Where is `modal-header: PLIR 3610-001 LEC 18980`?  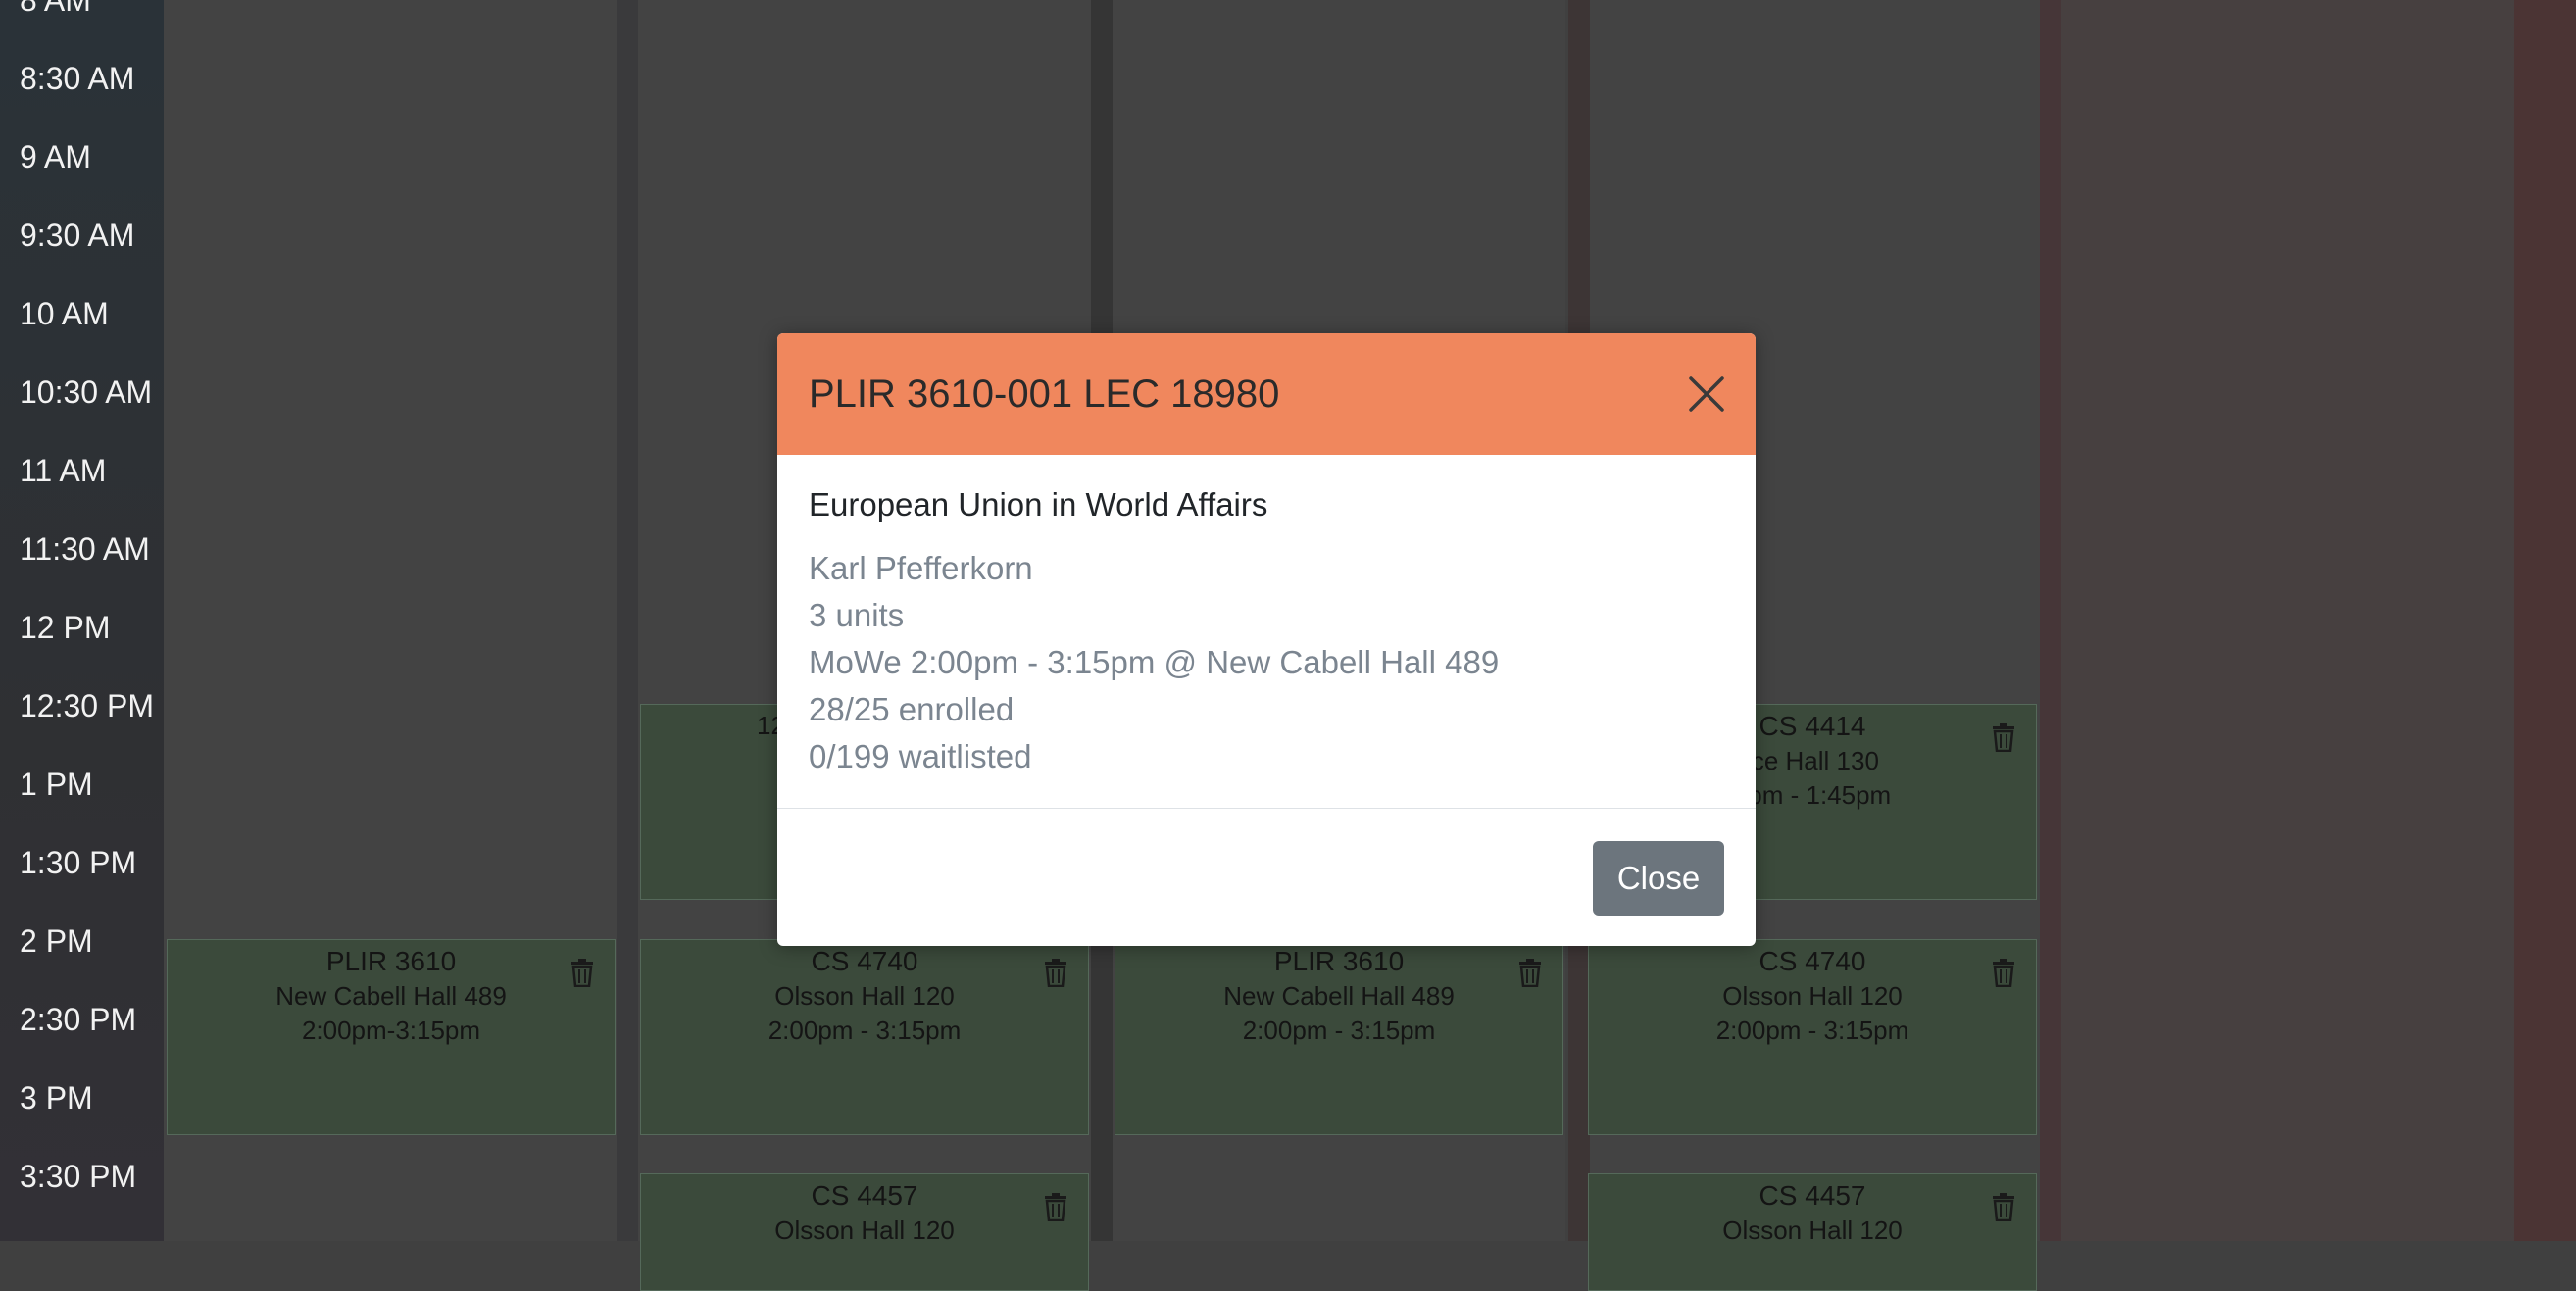 modal-header: PLIR 3610-001 LEC 18980 is located at coordinates (1266, 394).